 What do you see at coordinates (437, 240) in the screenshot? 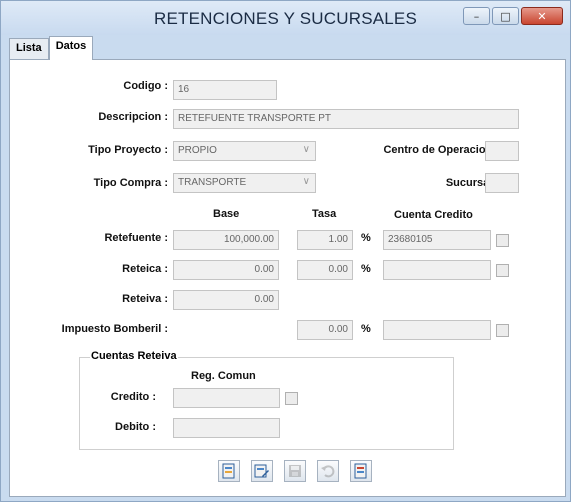
I see `retefuente-cuenta-field: 23680105` at bounding box center [437, 240].